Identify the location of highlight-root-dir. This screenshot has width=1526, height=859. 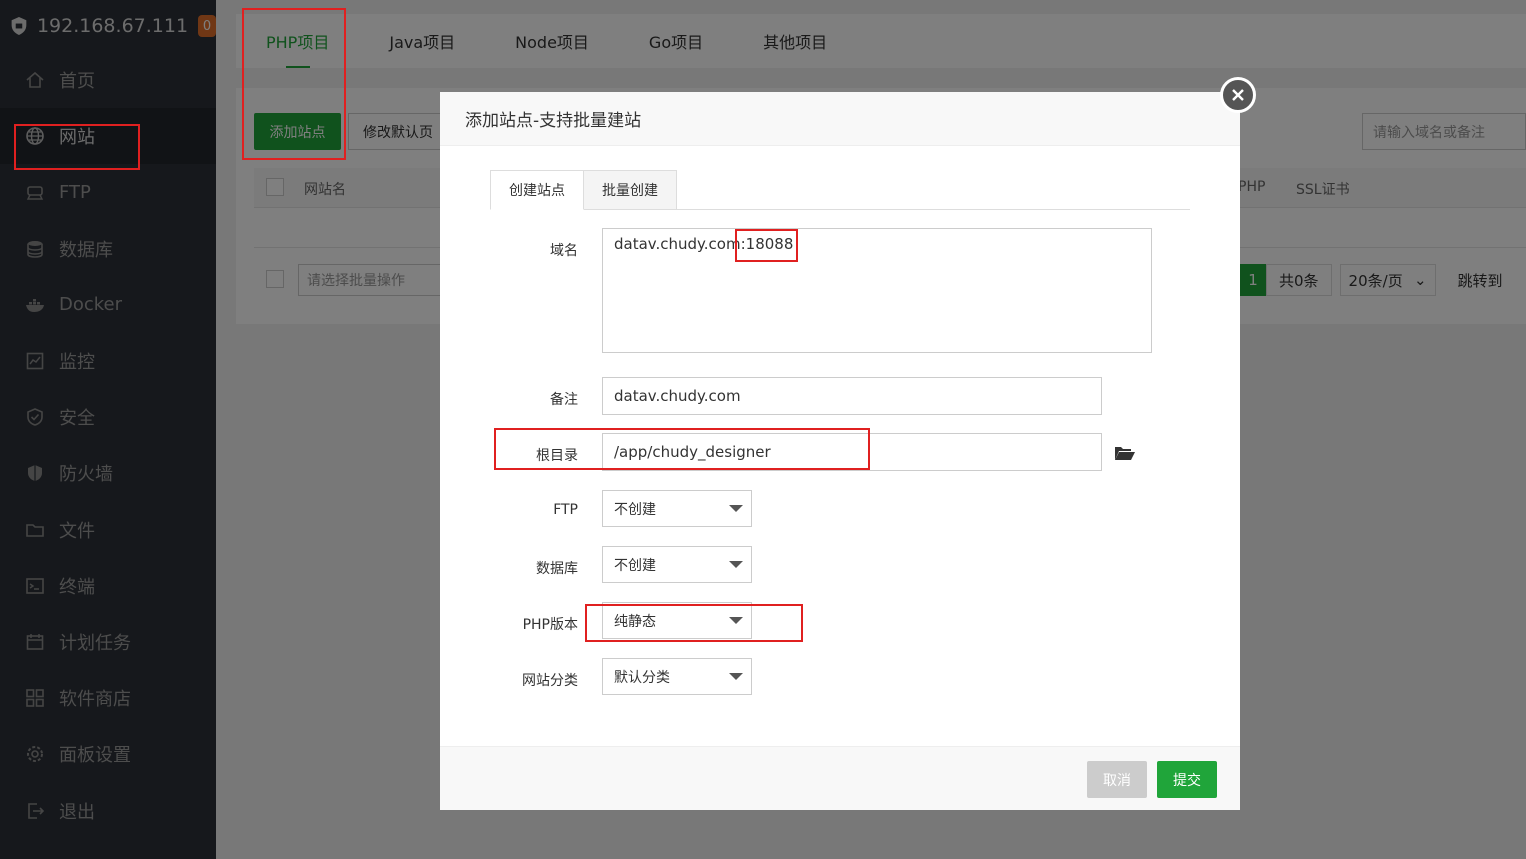
(682, 449).